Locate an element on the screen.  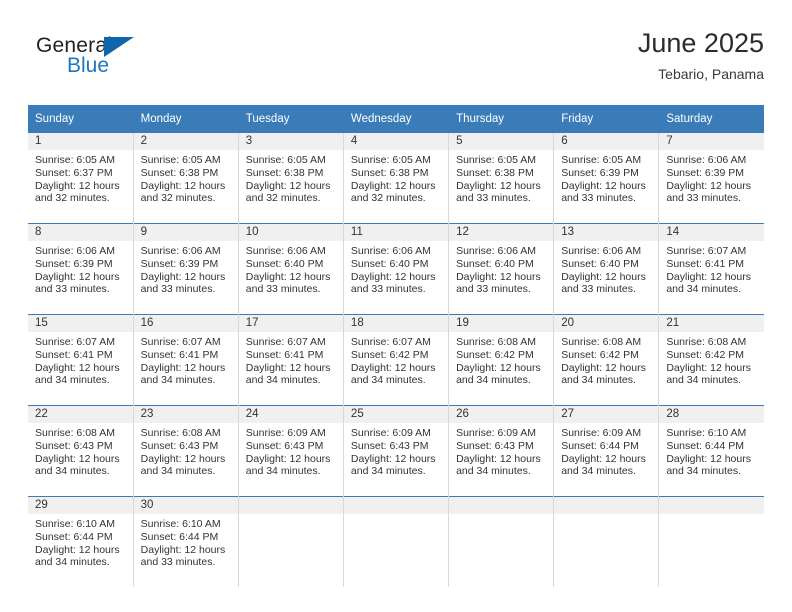
generalblue-logo: General Blue is located at coordinates (96, 60).